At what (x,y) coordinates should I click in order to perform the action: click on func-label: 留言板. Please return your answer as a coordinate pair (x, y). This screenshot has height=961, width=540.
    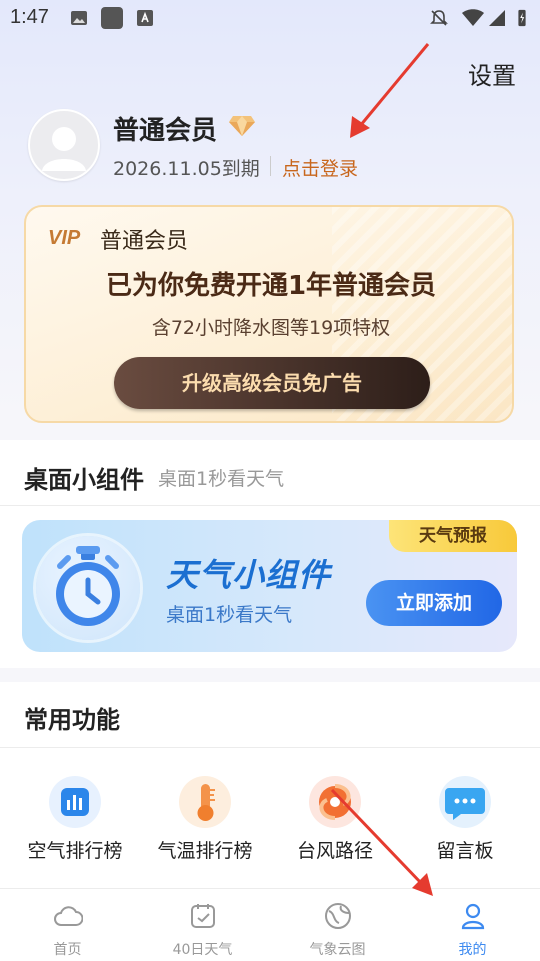
    Looking at the image, I should click on (465, 851).